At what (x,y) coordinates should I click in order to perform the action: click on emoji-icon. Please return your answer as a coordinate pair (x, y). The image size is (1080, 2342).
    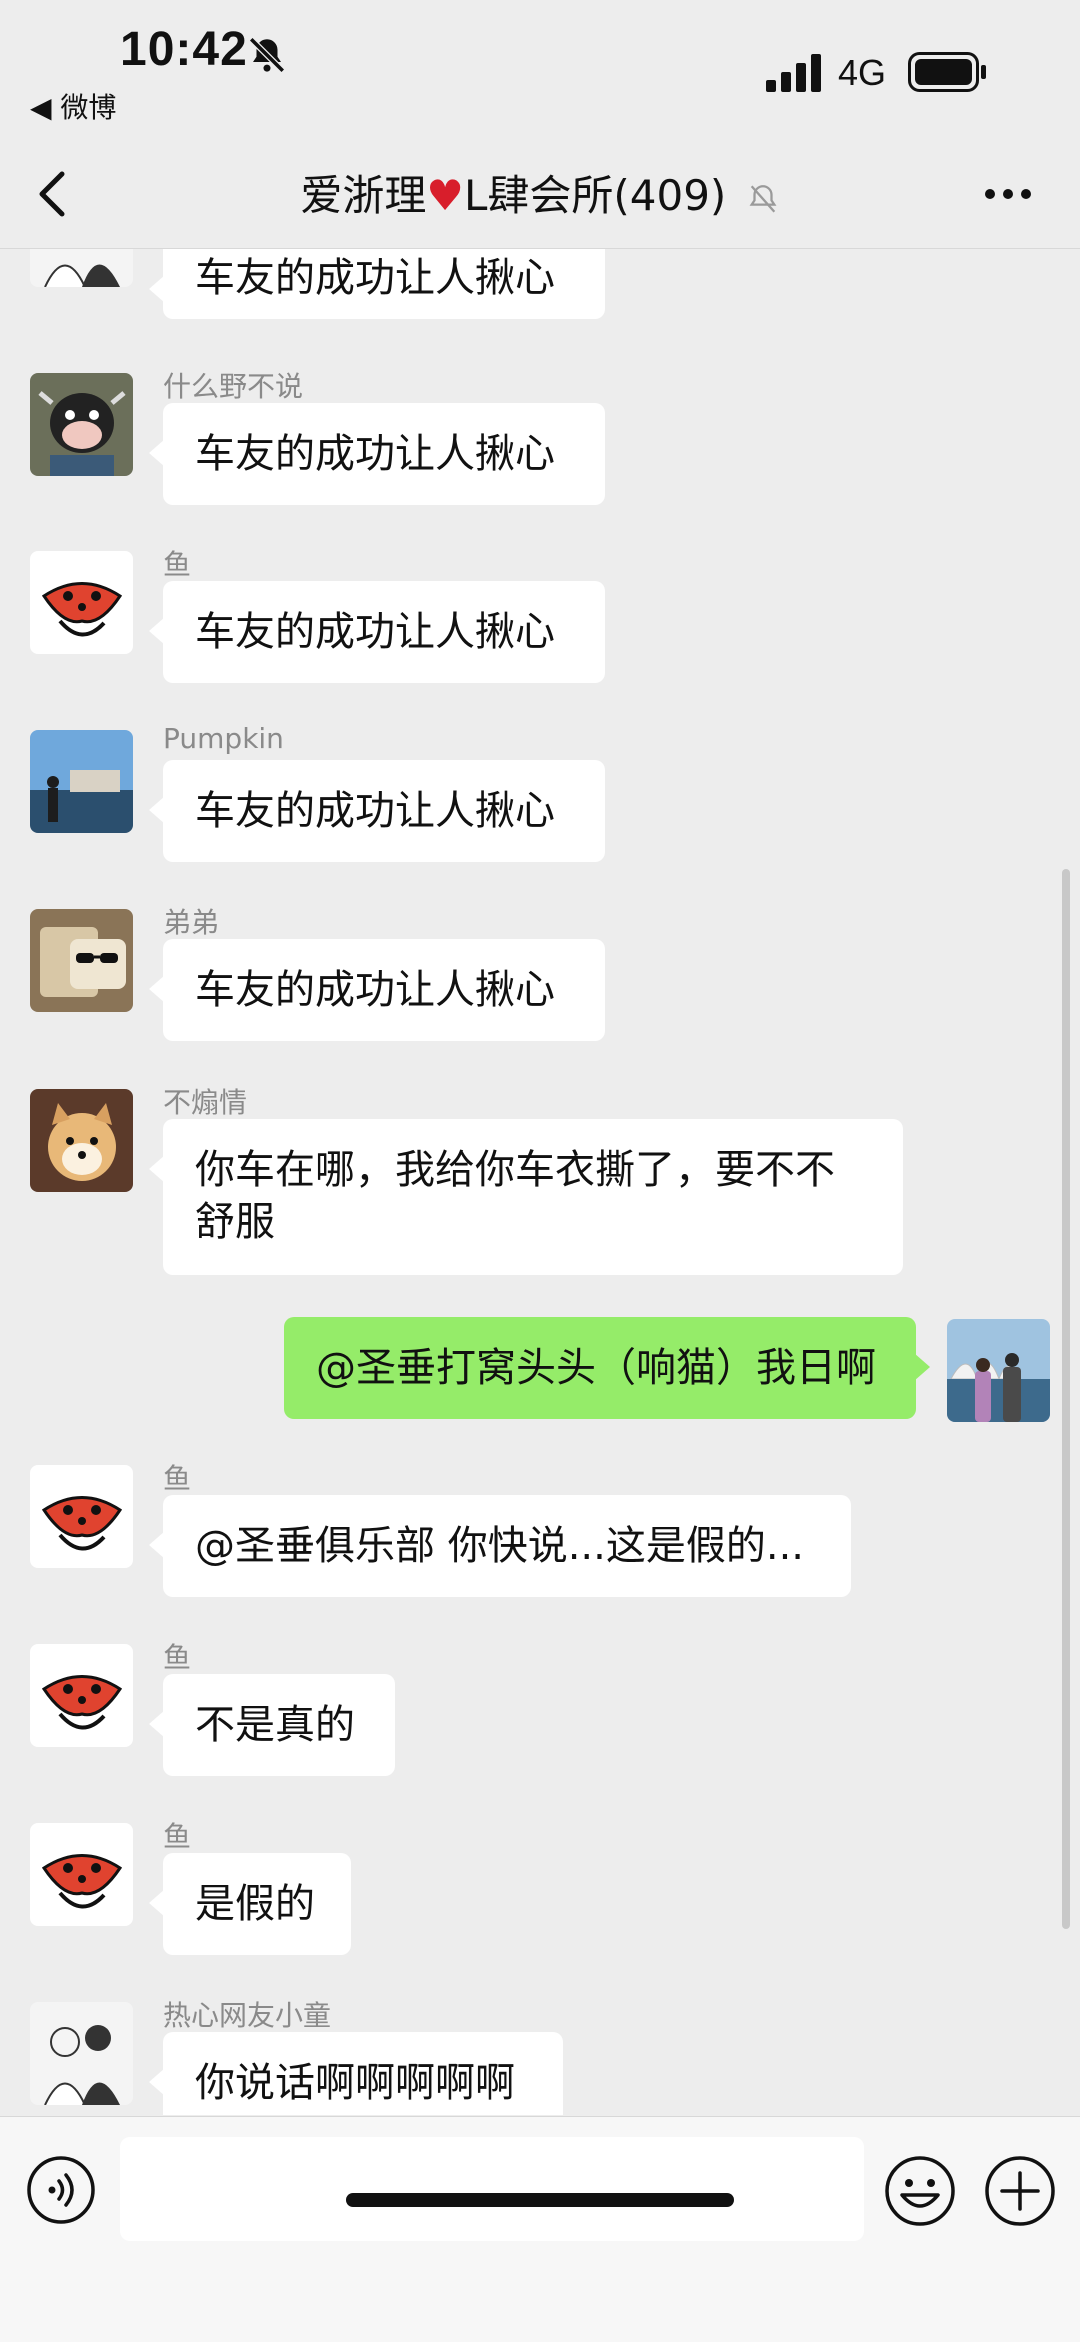
    Looking at the image, I should click on (920, 2191).